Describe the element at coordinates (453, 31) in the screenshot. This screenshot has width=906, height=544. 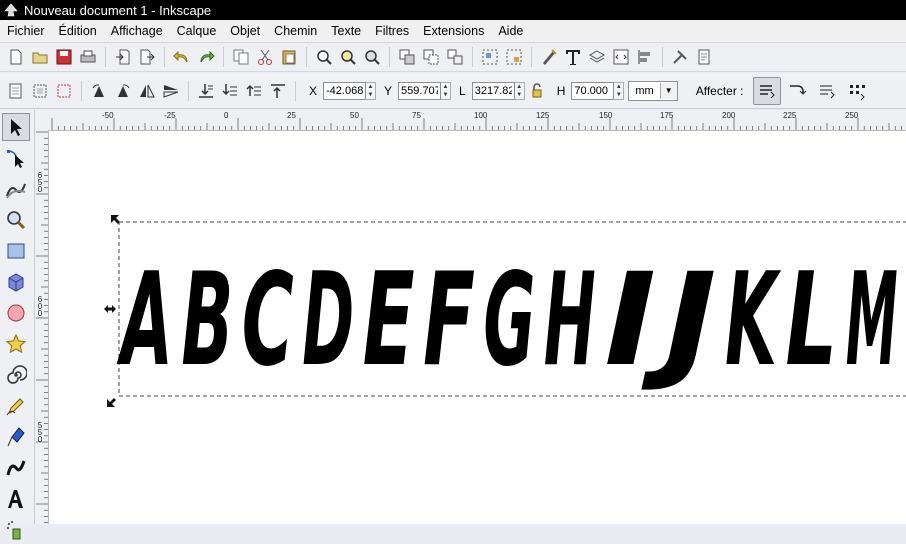
I see `menu-extensions: Extensions` at that location.